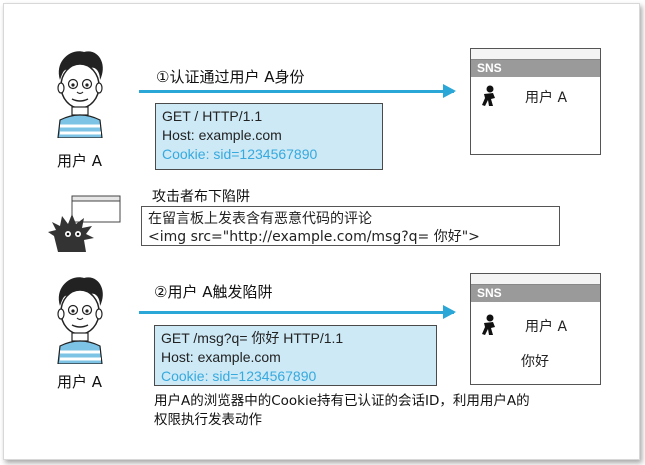 The image size is (645, 465). Describe the element at coordinates (221, 357) in the screenshot. I see `step2-host-line: Host: example.com` at that location.